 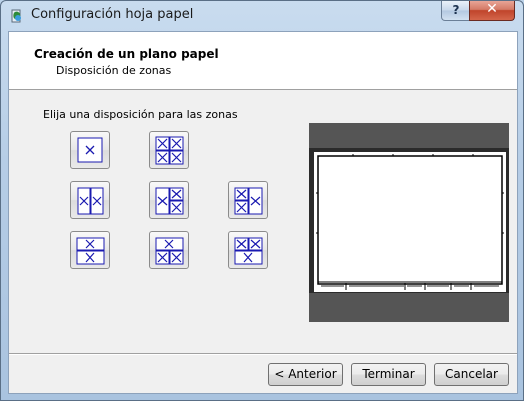 I want to click on help-icon: ?, so click(x=456, y=10).